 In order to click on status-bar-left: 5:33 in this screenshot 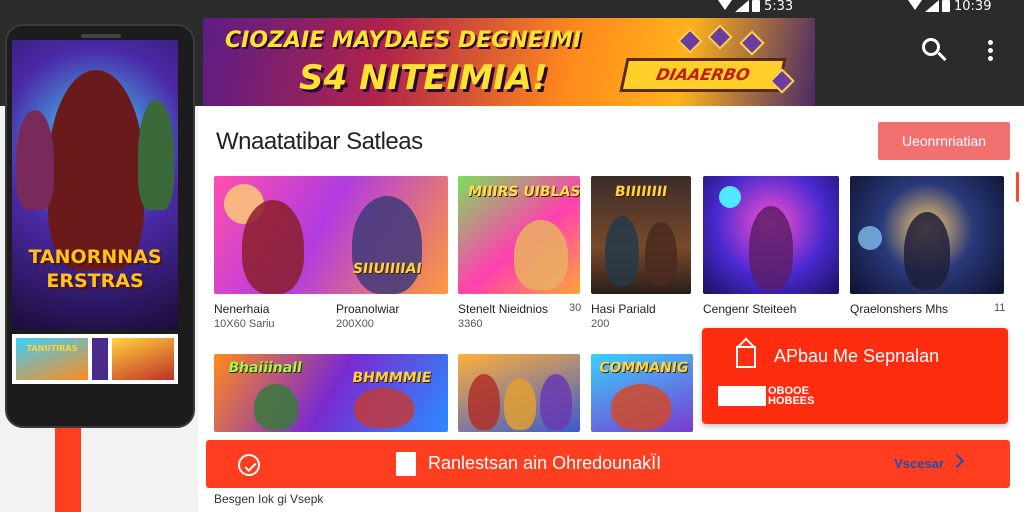, I will do `click(755, 8)`.